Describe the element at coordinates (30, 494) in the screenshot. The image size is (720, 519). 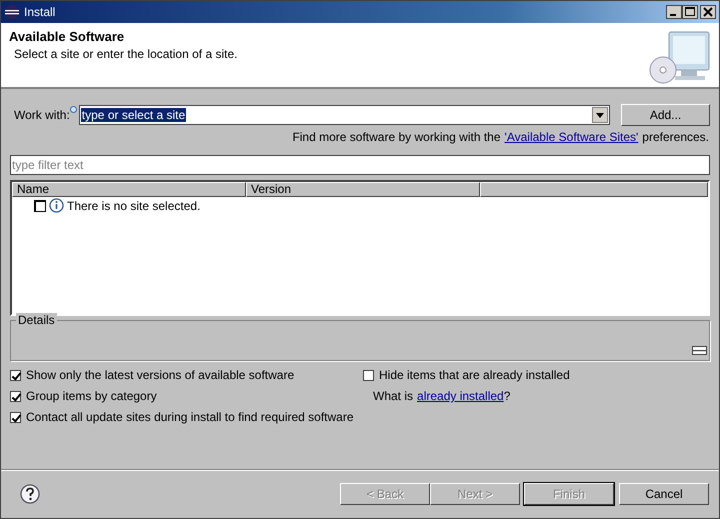
I see `help-icon` at that location.